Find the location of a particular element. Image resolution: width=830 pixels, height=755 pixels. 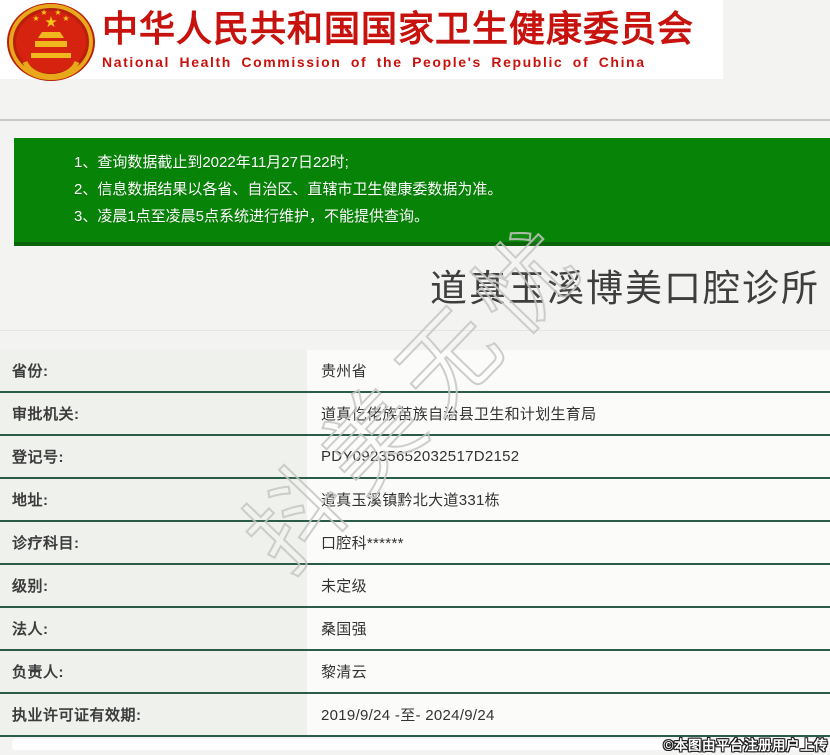

table-row-province: 省份: 贵州省 is located at coordinates (415, 371).